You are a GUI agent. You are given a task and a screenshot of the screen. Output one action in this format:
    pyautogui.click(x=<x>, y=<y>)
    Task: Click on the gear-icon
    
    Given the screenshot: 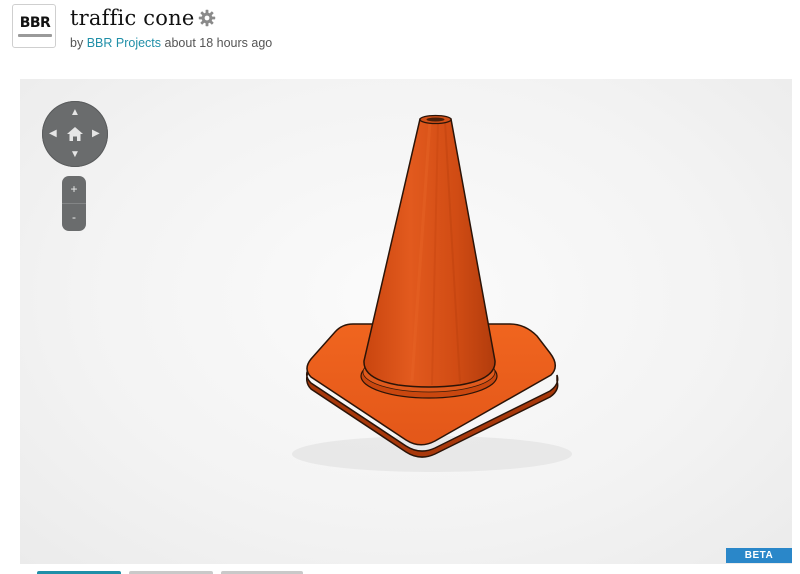 What is the action you would take?
    pyautogui.click(x=207, y=18)
    